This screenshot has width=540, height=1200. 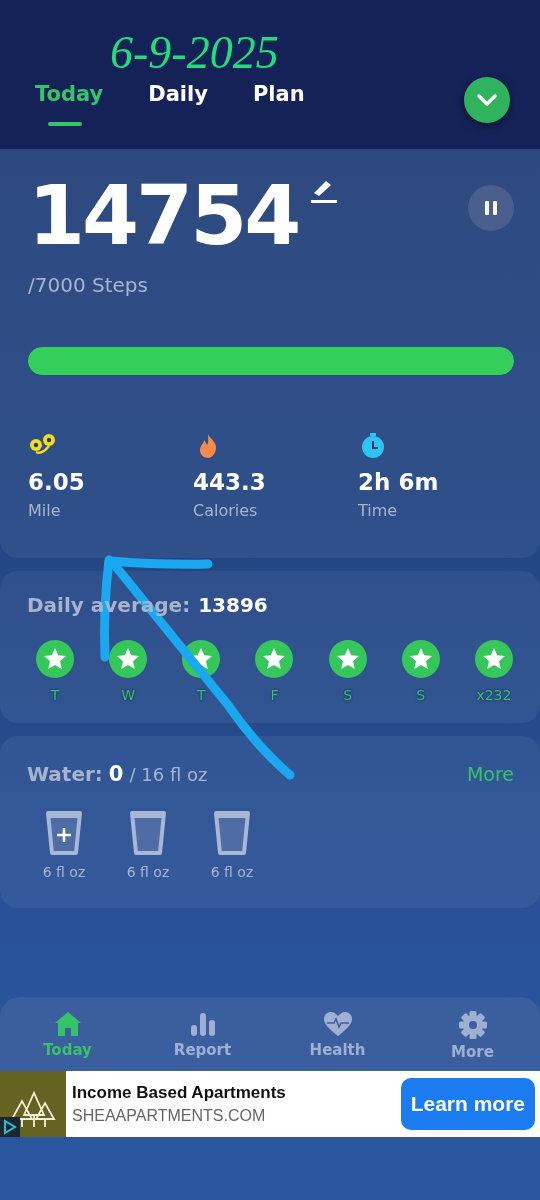 I want to click on tab: Plan, so click(x=283, y=103).